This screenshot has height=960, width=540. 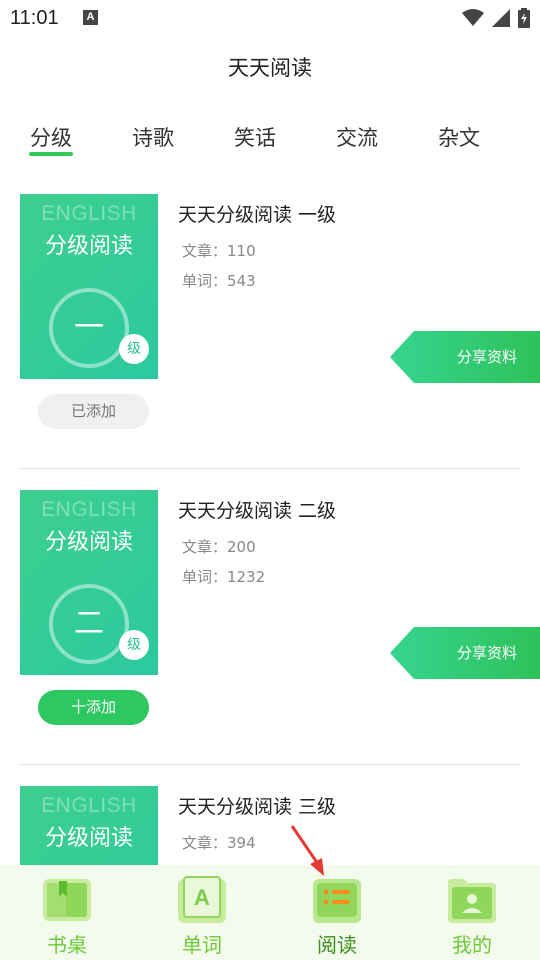 I want to click on book-title: 天天分级阅读 三级, so click(x=257, y=807).